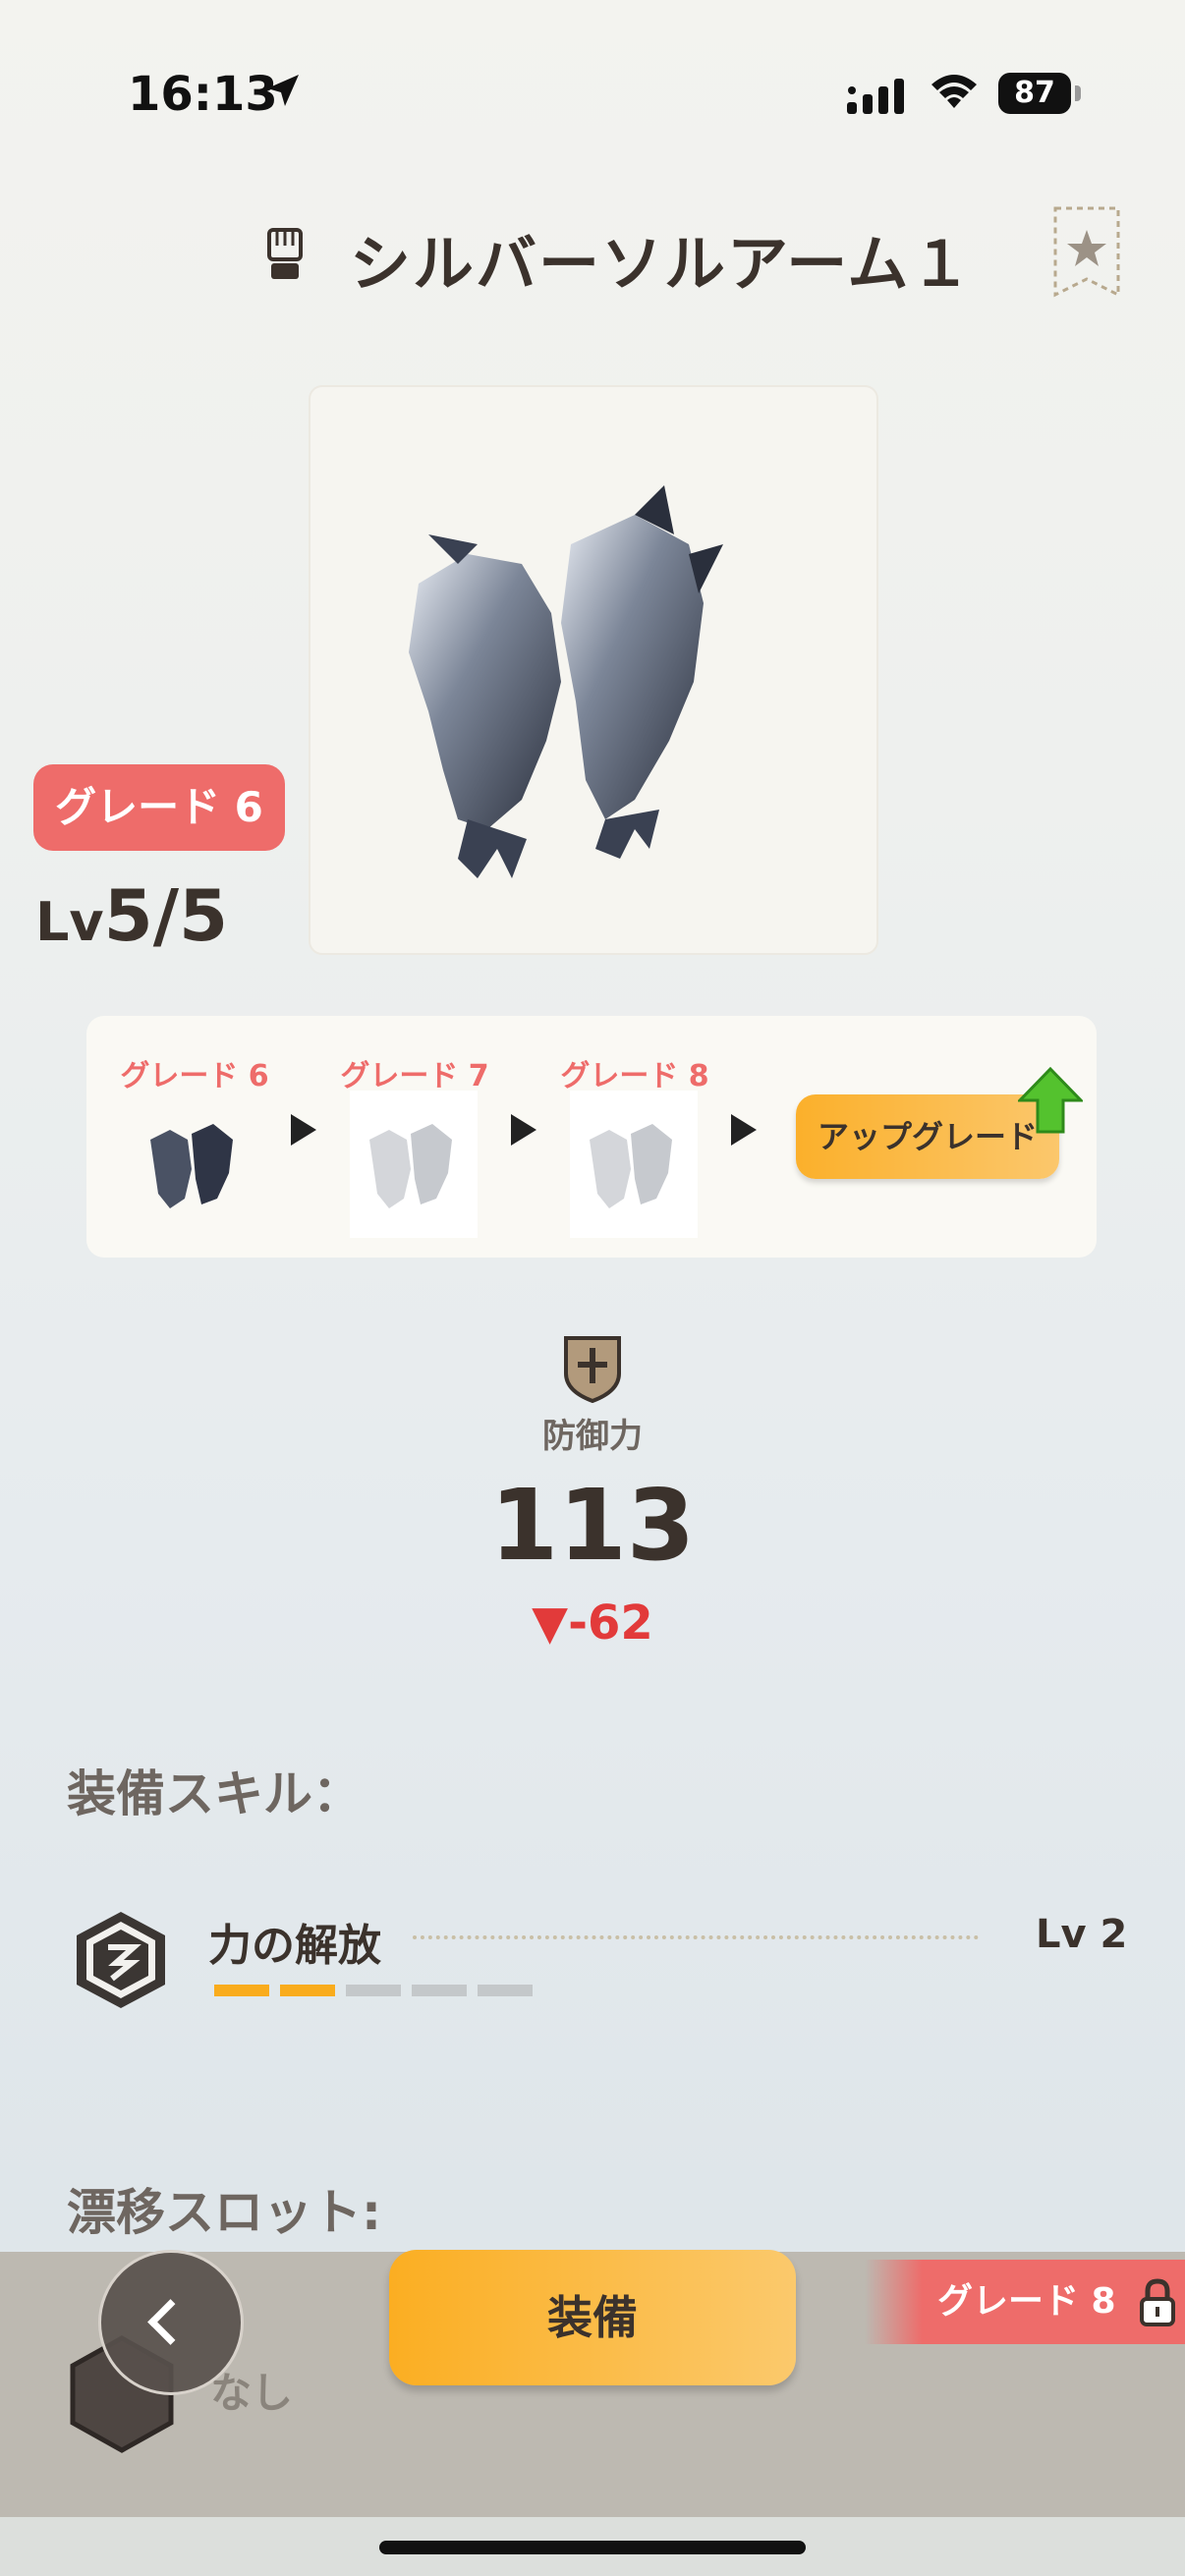 This screenshot has height=2576, width=1185. I want to click on grade-badge: グレード 6, so click(159, 807).